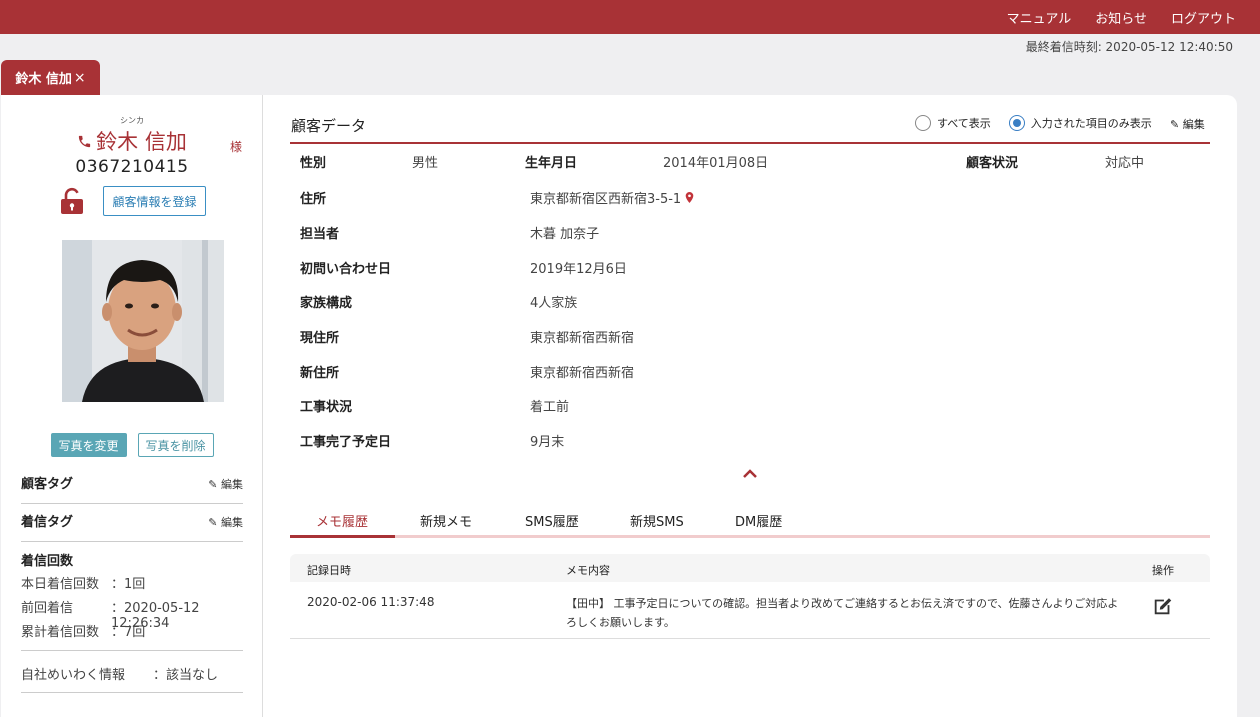  I want to click on map-pin-icon, so click(689, 199).